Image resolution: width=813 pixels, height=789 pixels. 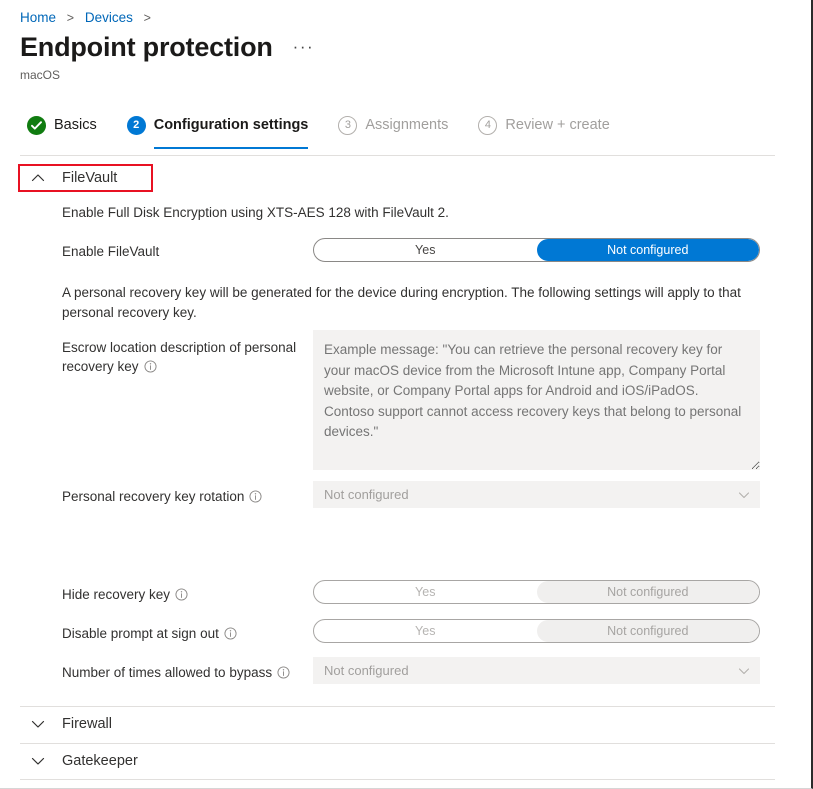 I want to click on wizard-step-configuration-settings-label: Configuration settings, so click(x=231, y=125).